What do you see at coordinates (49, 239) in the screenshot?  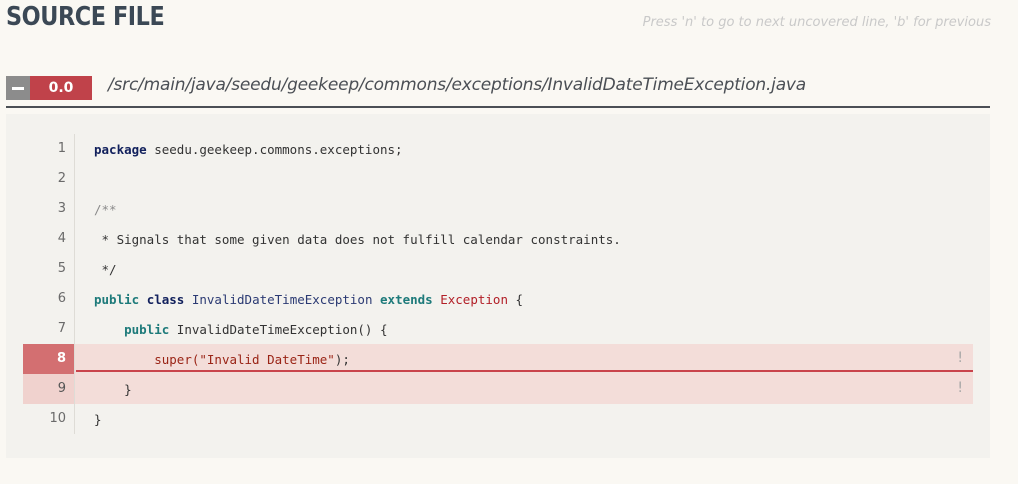 I see `line-number: 4` at bounding box center [49, 239].